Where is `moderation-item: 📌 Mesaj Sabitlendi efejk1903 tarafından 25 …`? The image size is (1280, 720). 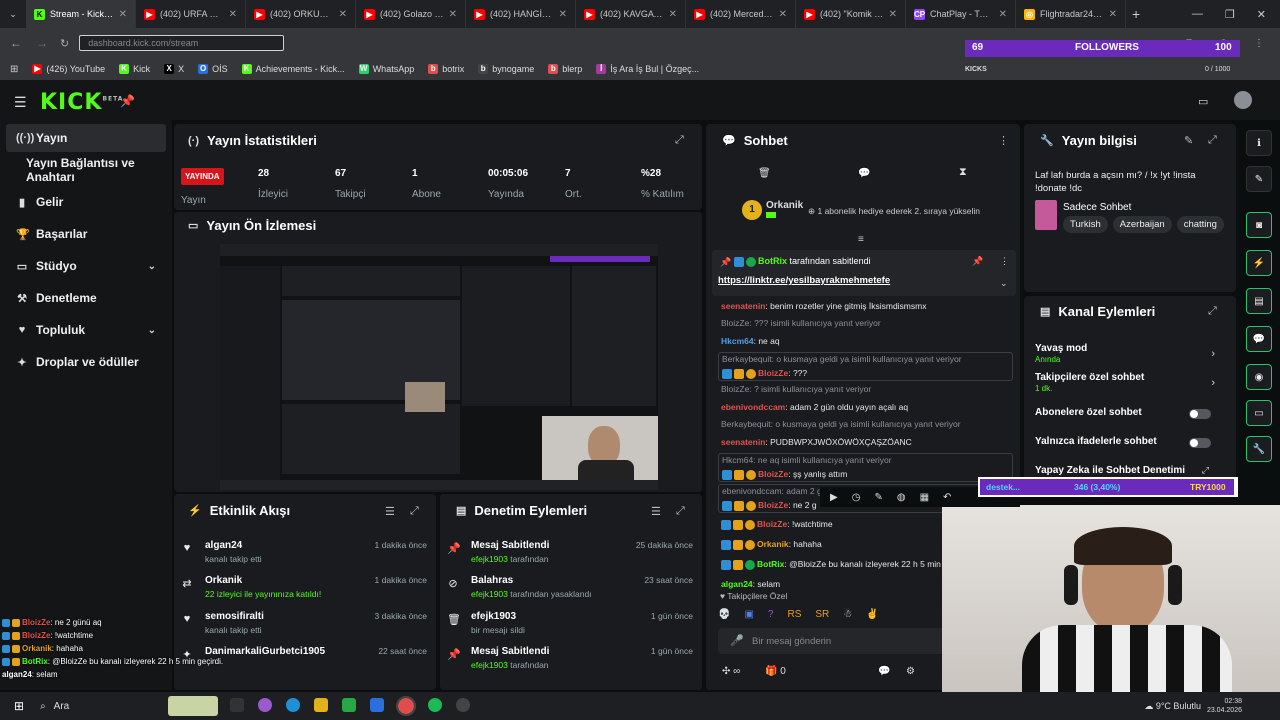 moderation-item: 📌 Mesaj Sabitlendi efejk1903 tarafından 25 … is located at coordinates (570, 552).